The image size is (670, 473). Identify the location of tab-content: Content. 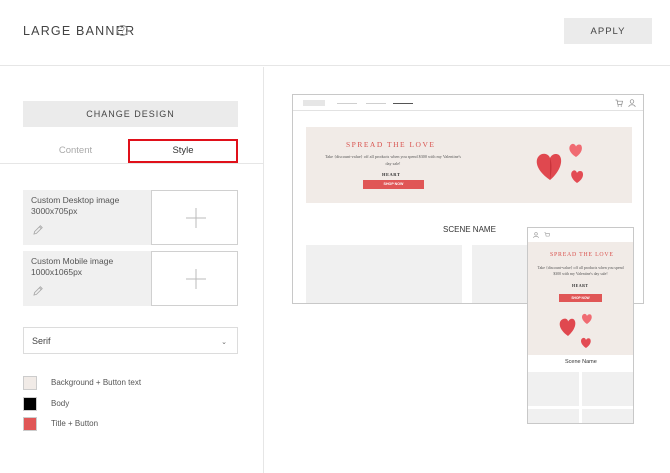
(75, 151).